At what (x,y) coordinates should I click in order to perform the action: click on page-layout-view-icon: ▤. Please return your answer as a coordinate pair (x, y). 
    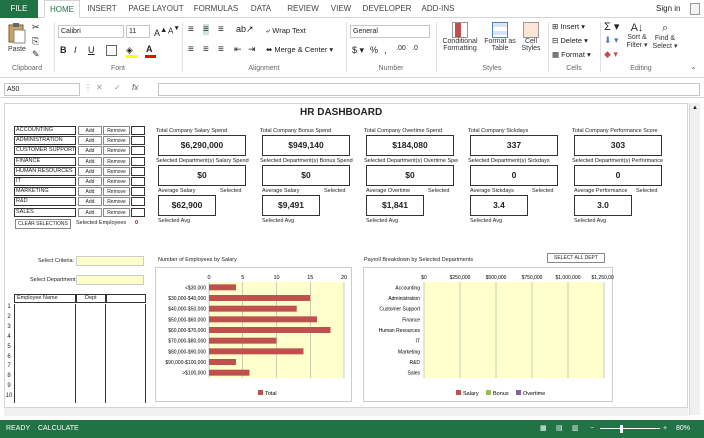
    Looking at the image, I should click on (559, 429).